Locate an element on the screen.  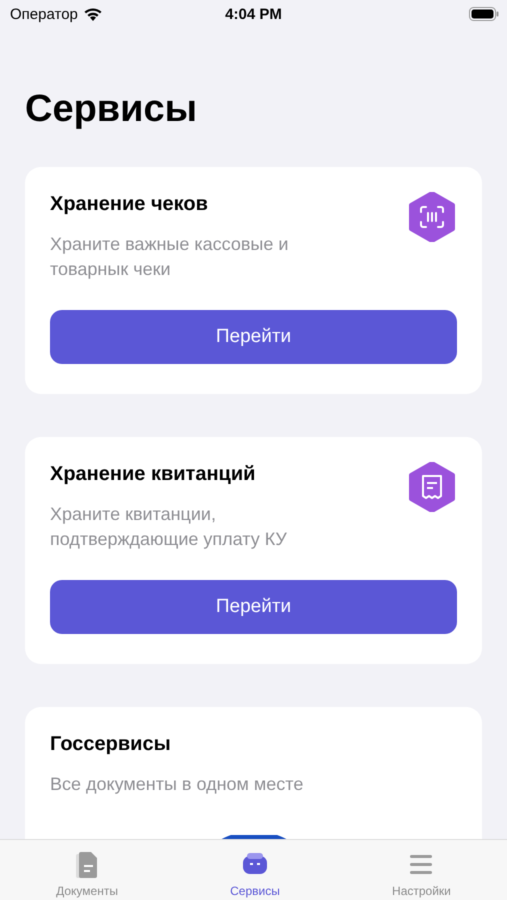
receipt-icon is located at coordinates (432, 487).